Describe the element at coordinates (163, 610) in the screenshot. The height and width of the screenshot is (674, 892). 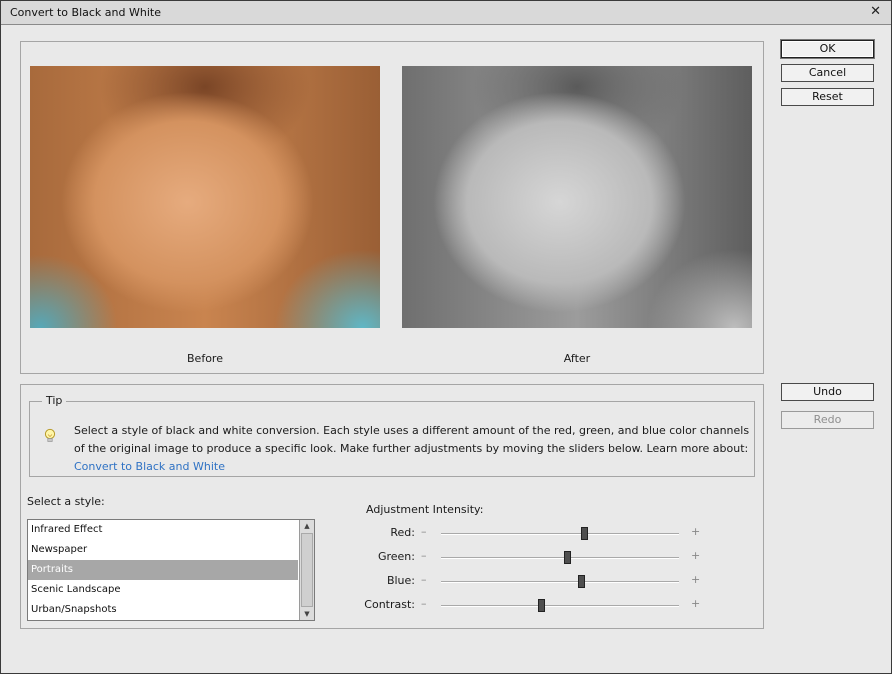
I see `list-item: Urban/Snapshots` at that location.